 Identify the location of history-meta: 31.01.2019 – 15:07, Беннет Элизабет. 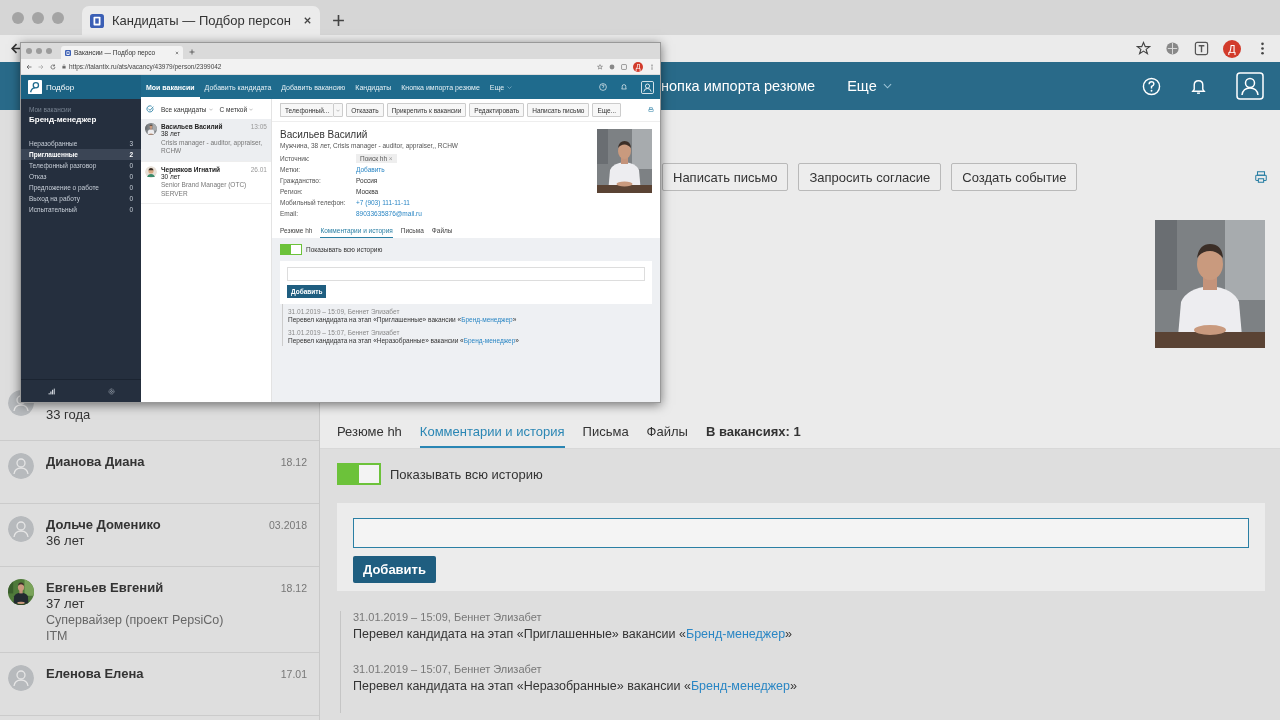
(448, 669).